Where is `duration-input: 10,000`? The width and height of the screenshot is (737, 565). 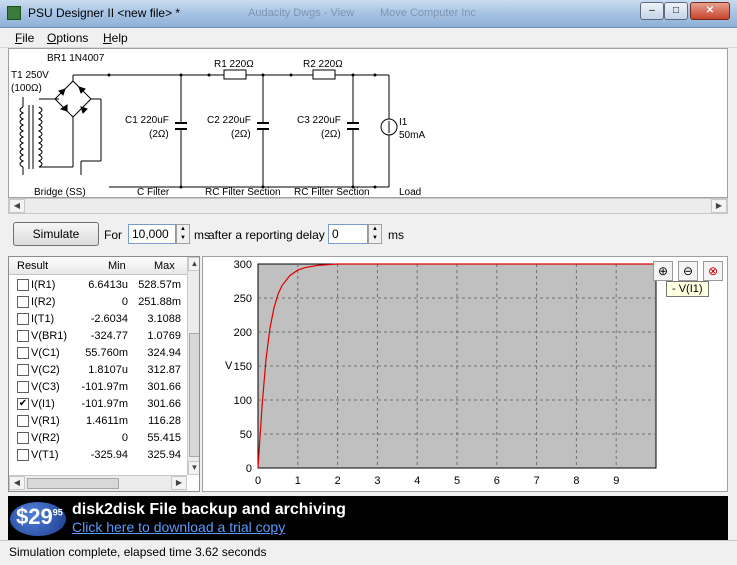
duration-input: 10,000 is located at coordinates (152, 234).